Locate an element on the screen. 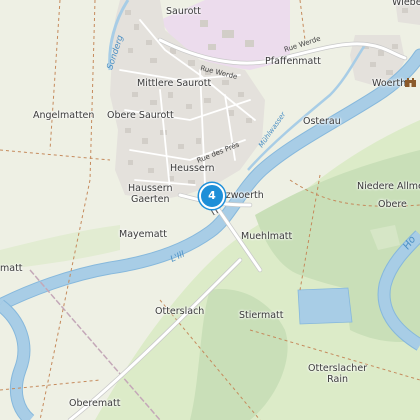 This screenshot has width=420, height=420. place-matt: matt is located at coordinates (11, 268).